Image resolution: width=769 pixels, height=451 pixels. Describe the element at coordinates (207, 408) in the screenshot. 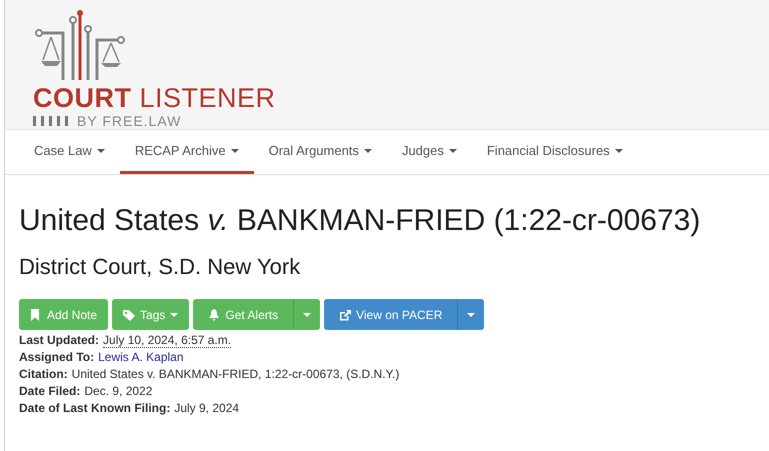

I see `field-value: July 9, 2024` at that location.